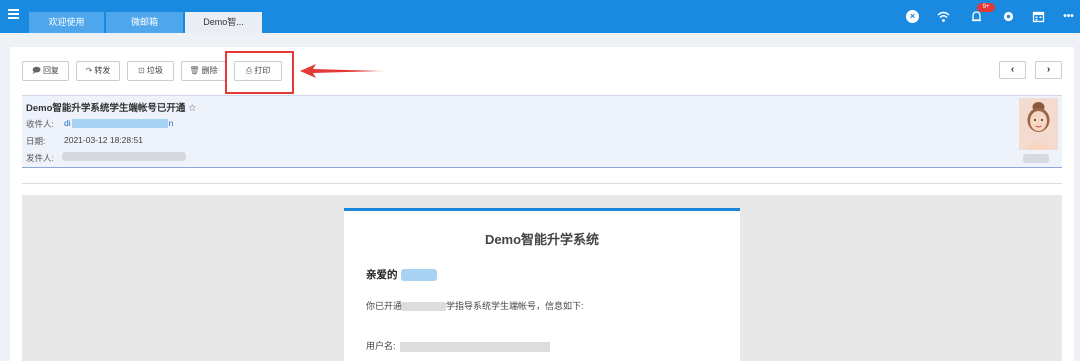 The image size is (1080, 361). Describe the element at coordinates (89, 70) in the screenshot. I see `forward-icon: ↷` at that location.